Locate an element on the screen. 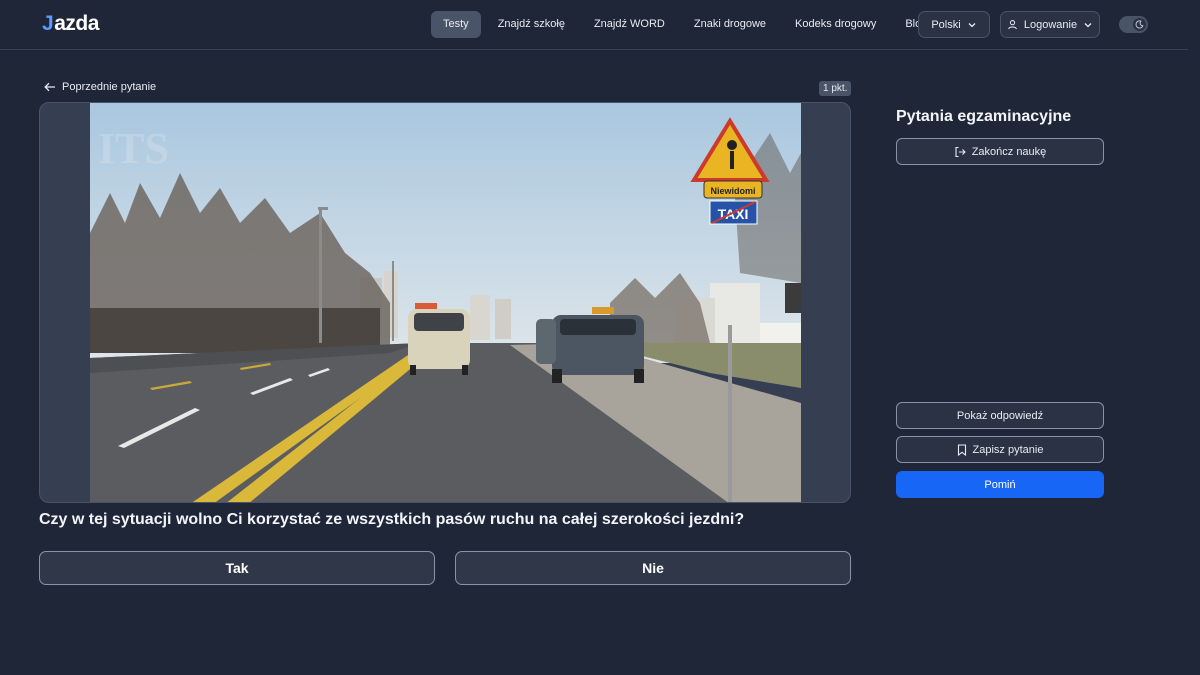 The height and width of the screenshot is (675, 1200). points-badge: 1 pkt. is located at coordinates (835, 88).